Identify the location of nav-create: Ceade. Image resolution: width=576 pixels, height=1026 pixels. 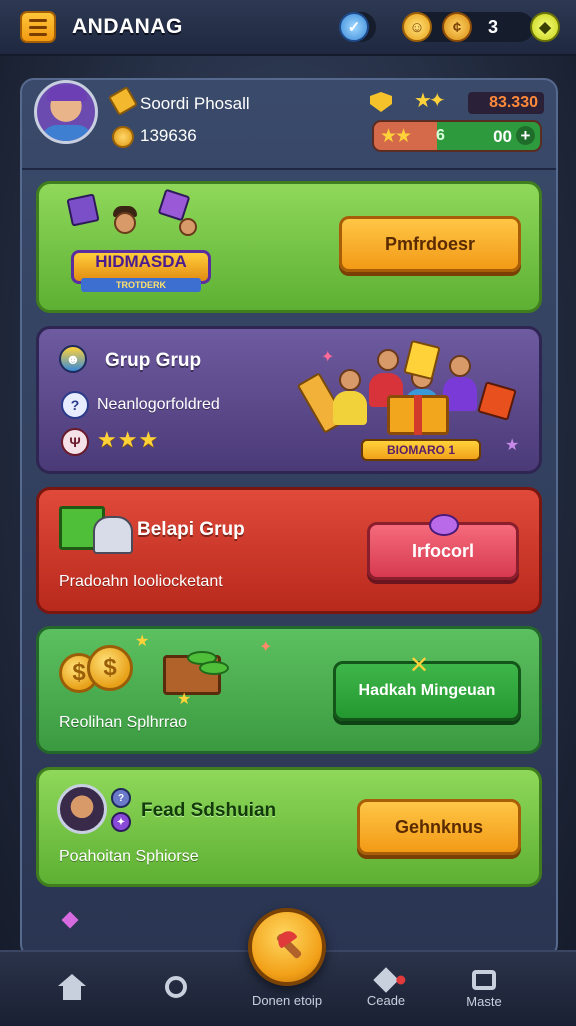
(386, 989).